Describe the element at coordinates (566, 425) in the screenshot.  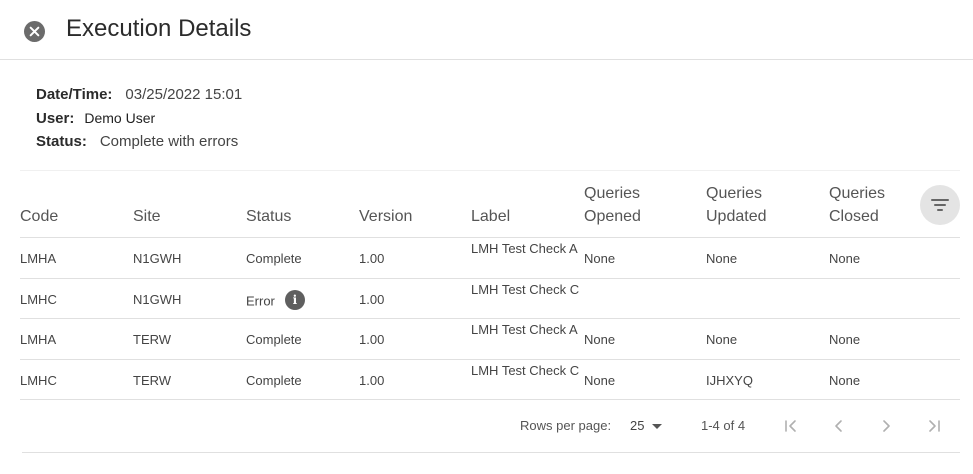
I see `rows-per-page-label: Rows per page:` at that location.